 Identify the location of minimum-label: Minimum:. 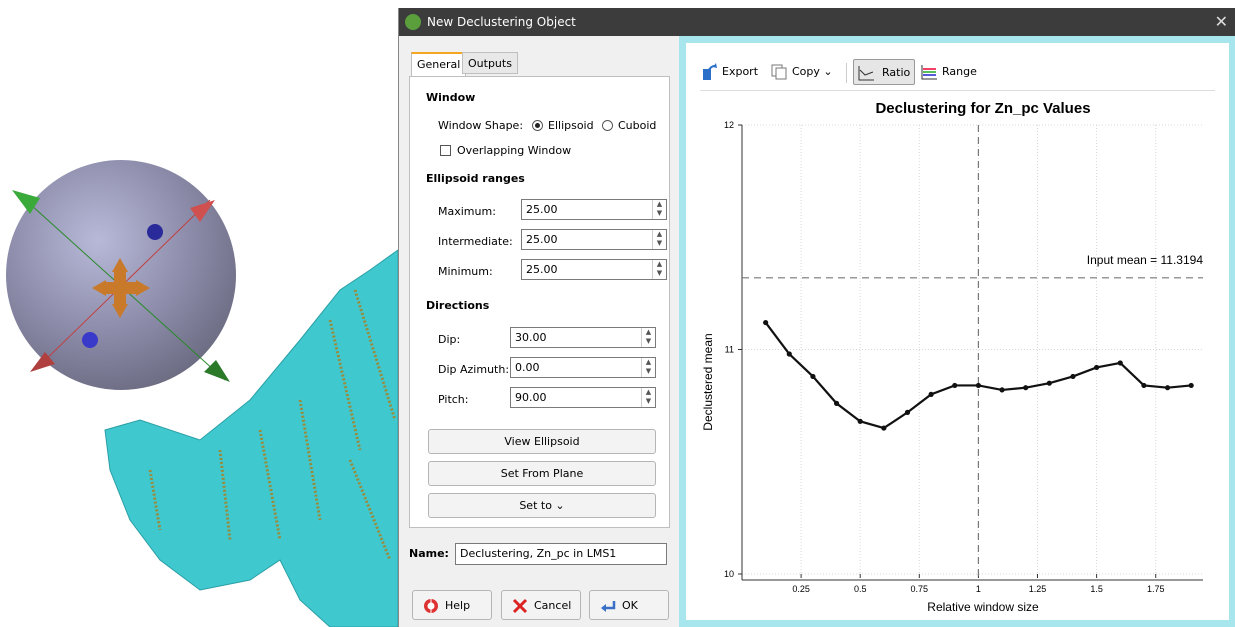
(465, 271).